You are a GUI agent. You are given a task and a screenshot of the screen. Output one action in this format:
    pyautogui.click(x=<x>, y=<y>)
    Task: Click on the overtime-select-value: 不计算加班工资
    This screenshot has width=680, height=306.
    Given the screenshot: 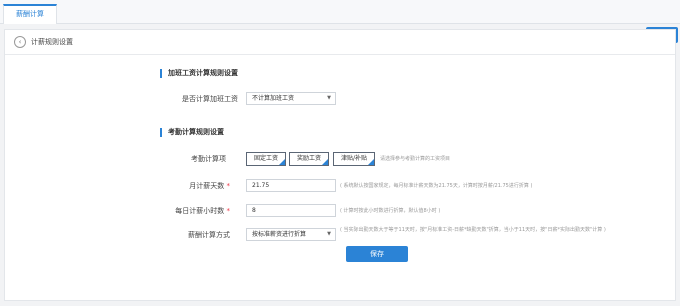 What is the action you would take?
    pyautogui.click(x=273, y=98)
    